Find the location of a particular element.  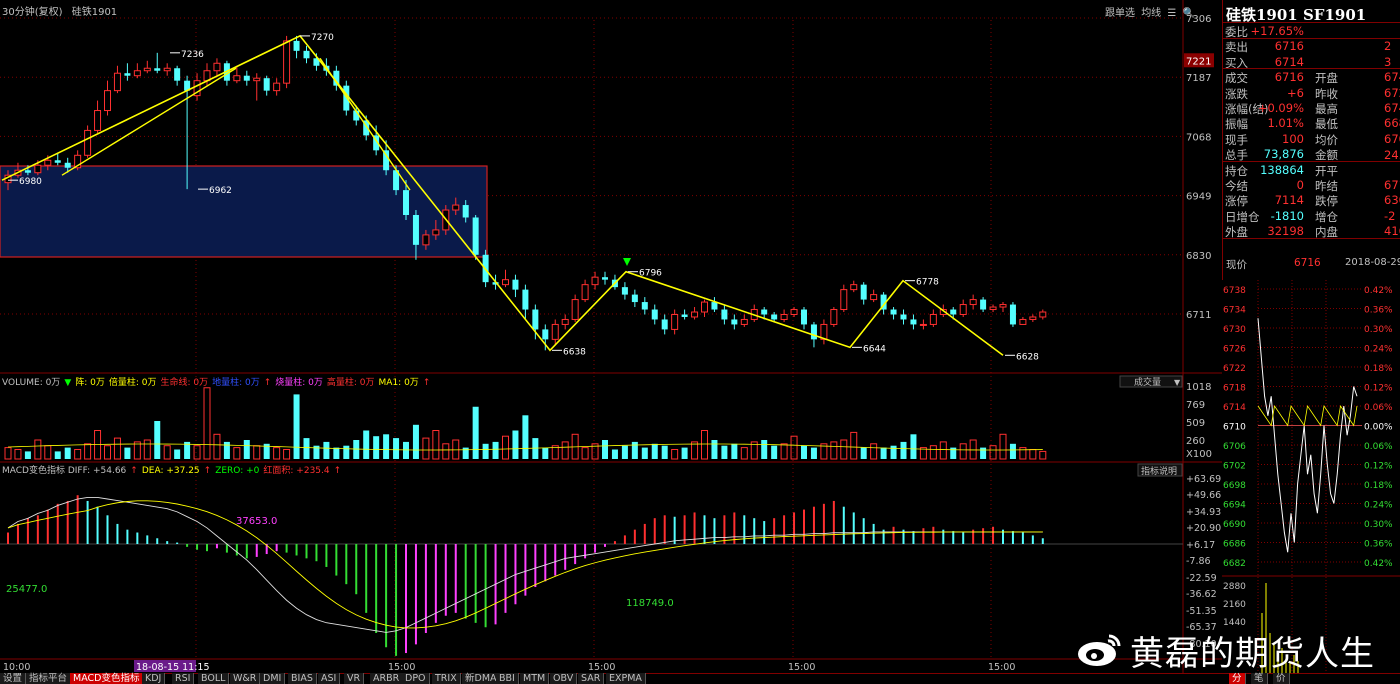

quote-row: 涨跌 +6 昨收 672 is located at coordinates (1312, 94).